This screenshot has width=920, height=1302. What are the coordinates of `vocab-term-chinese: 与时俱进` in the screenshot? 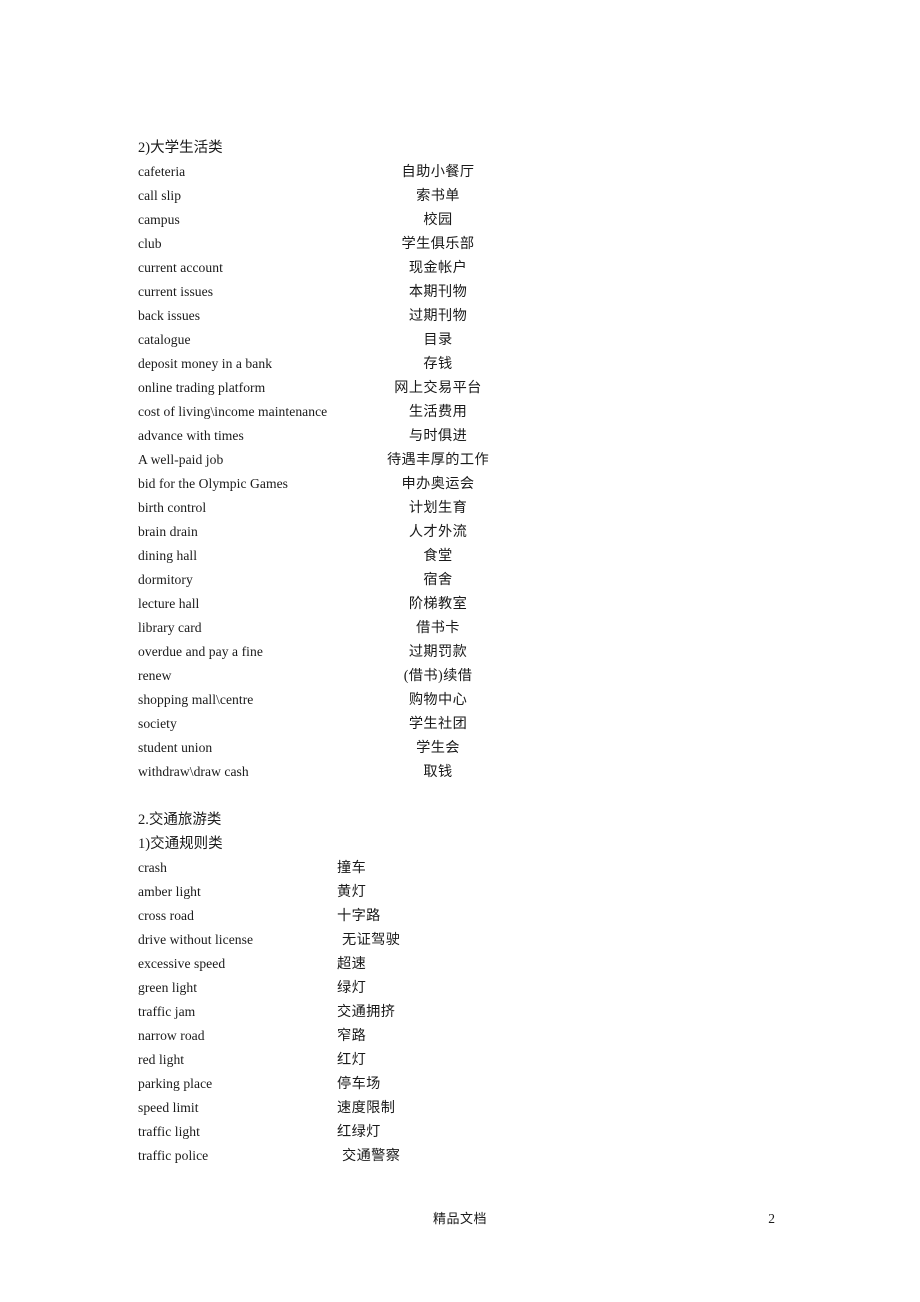 It's located at (438, 436).